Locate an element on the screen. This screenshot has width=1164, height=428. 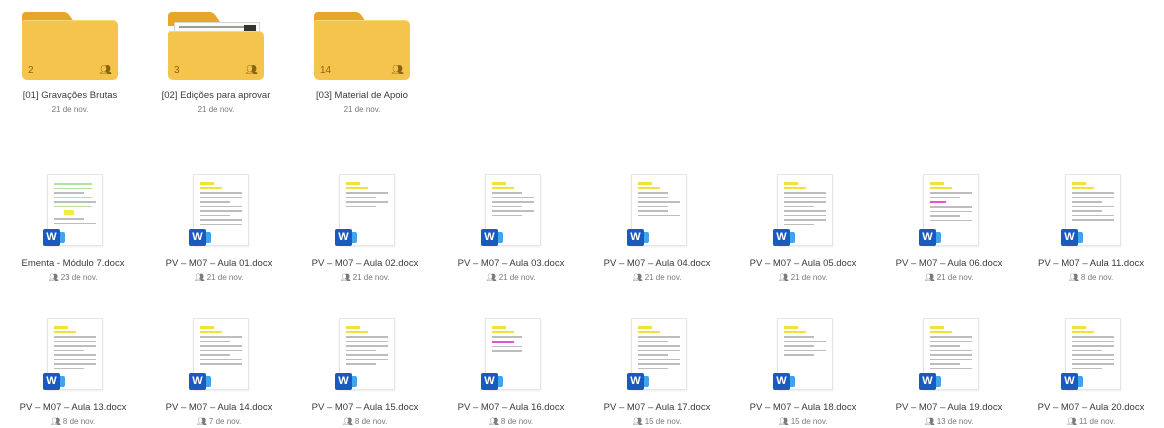
file-tile: W PV – M07 – Aula 06.docx 👥︎ 21 de nov. is located at coordinates (949, 228).